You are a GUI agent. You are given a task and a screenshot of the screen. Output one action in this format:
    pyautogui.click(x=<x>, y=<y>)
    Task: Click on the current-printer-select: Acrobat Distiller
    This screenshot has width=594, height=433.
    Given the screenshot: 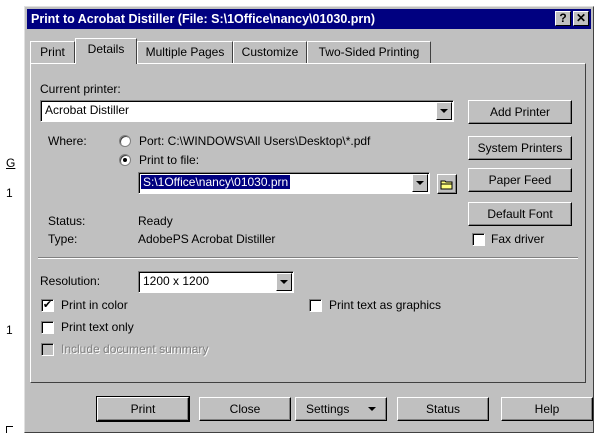 What is the action you would take?
    pyautogui.click(x=247, y=111)
    